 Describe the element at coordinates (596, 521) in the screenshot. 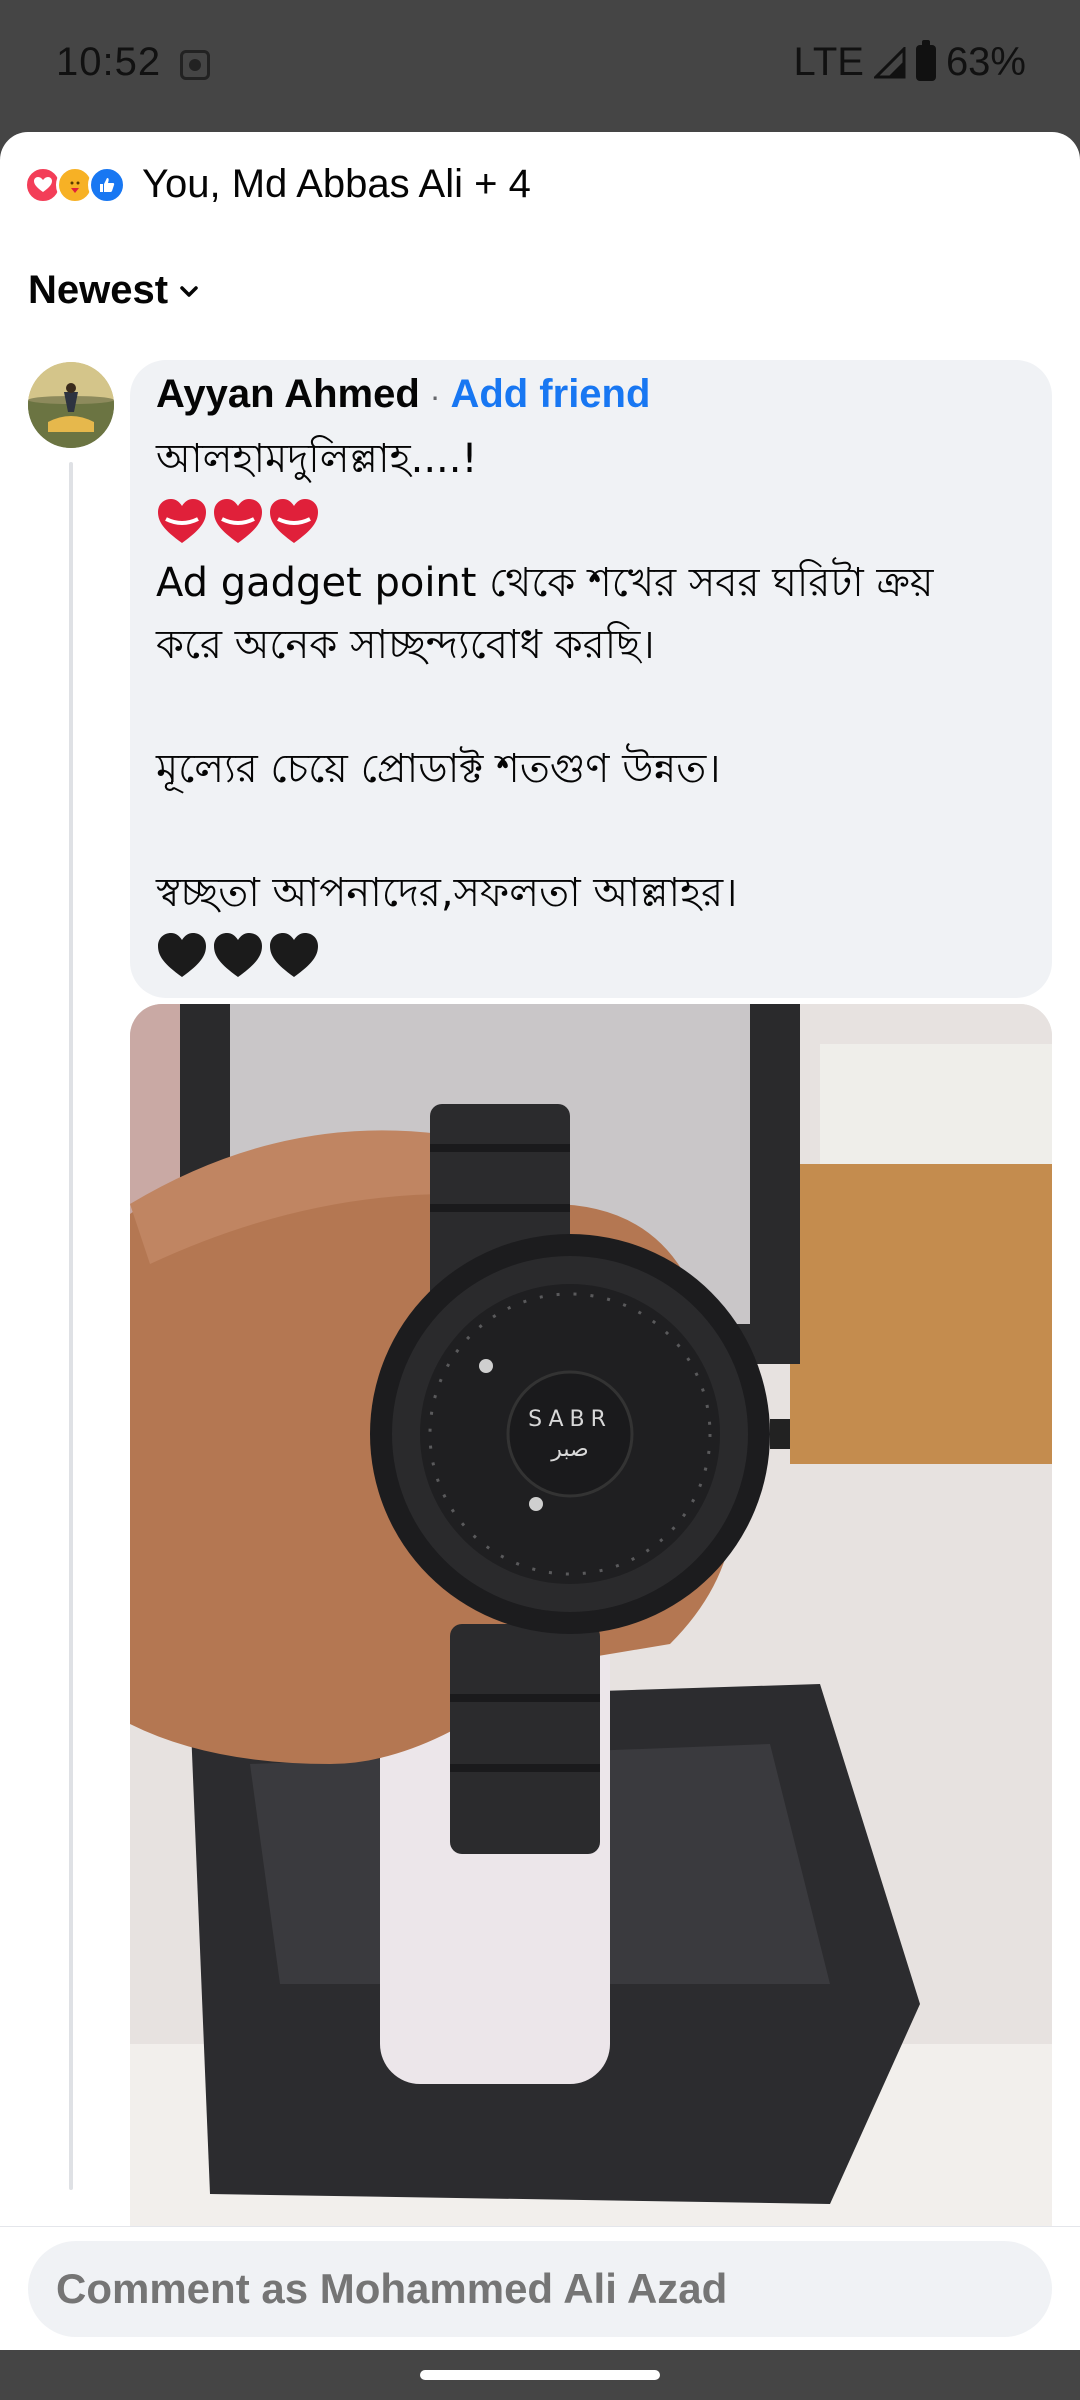

I see `red-hearts-emoji` at that location.